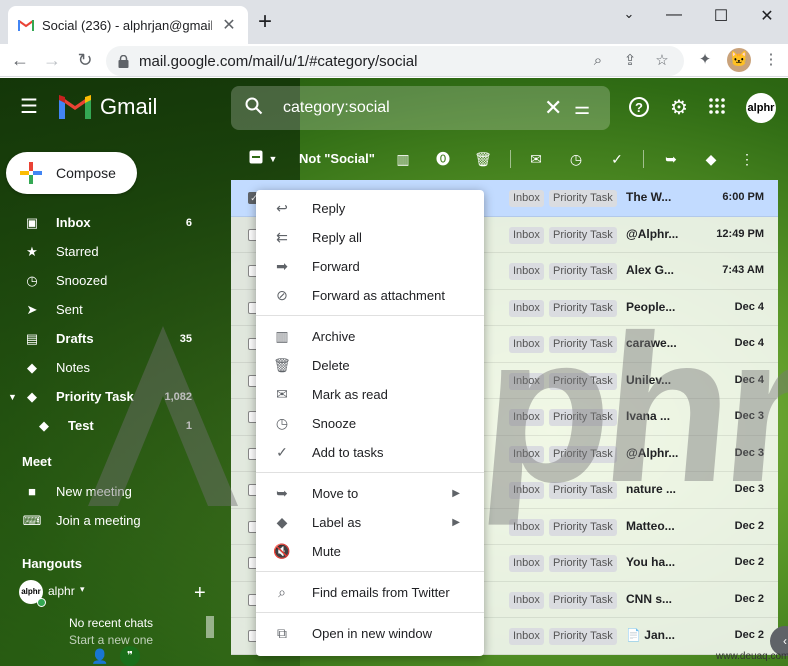  What do you see at coordinates (210, 627) in the screenshot?
I see `hangouts-scrollbar` at bounding box center [210, 627].